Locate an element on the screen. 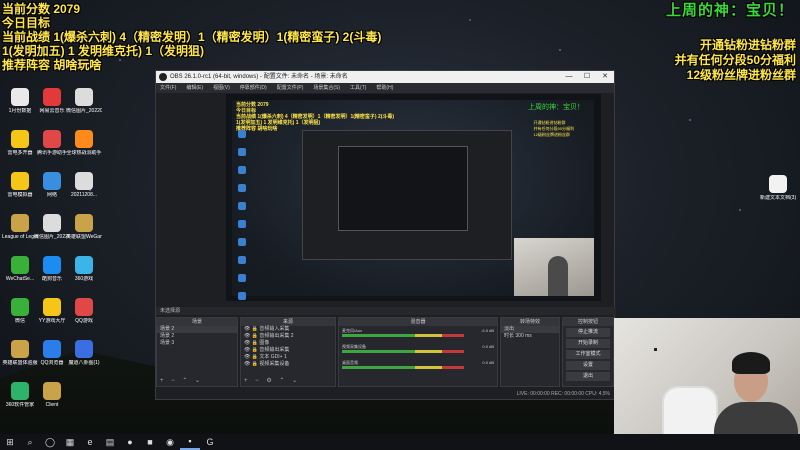  mixer-channel-db: -5.5 dB is located at coordinates (487, 330).